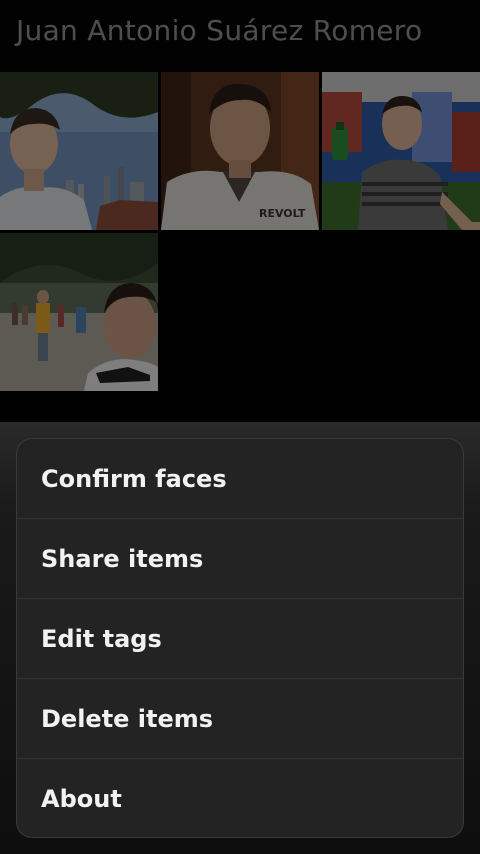 The height and width of the screenshot is (854, 480). I want to click on menu-item-confirm-faces: Confirm faces, so click(240, 479).